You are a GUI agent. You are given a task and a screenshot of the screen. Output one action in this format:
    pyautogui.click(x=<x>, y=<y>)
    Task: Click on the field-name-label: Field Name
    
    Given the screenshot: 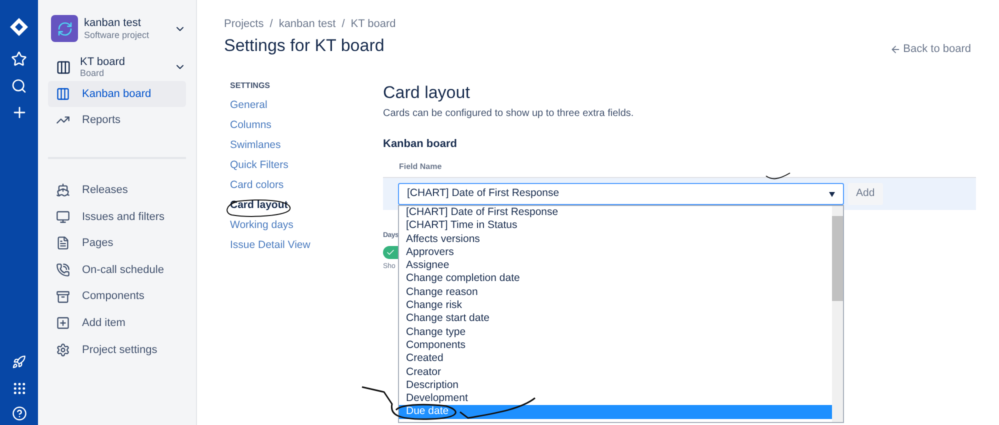 What is the action you would take?
    pyautogui.click(x=420, y=167)
    